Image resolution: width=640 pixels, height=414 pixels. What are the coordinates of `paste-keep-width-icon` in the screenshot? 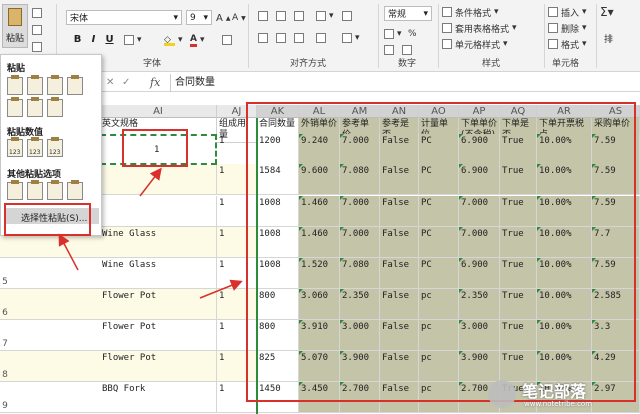 It's located at (35, 107).